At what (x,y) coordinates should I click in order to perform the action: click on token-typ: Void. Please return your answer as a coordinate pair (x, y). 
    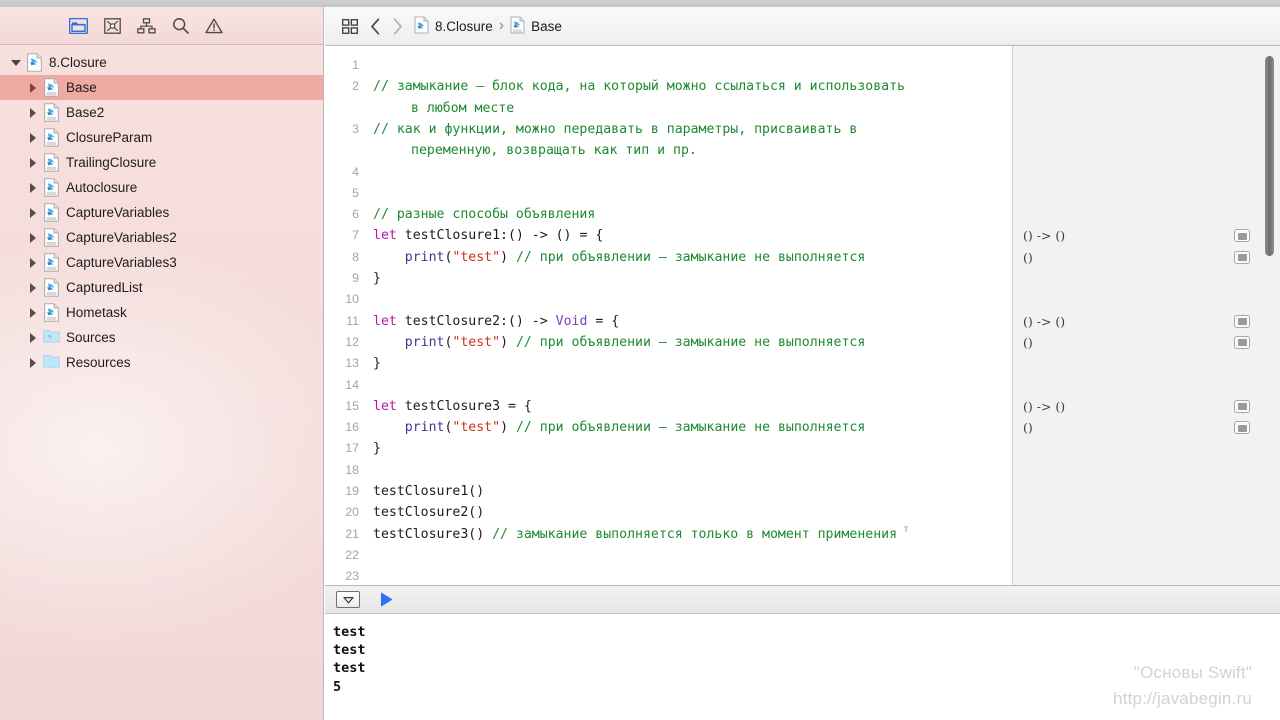
    Looking at the image, I should click on (571, 321).